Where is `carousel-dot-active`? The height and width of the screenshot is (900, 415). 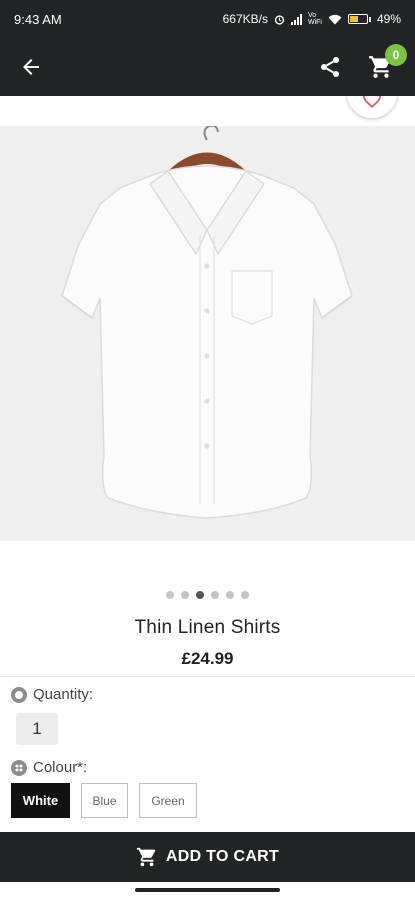 carousel-dot-active is located at coordinates (200, 595).